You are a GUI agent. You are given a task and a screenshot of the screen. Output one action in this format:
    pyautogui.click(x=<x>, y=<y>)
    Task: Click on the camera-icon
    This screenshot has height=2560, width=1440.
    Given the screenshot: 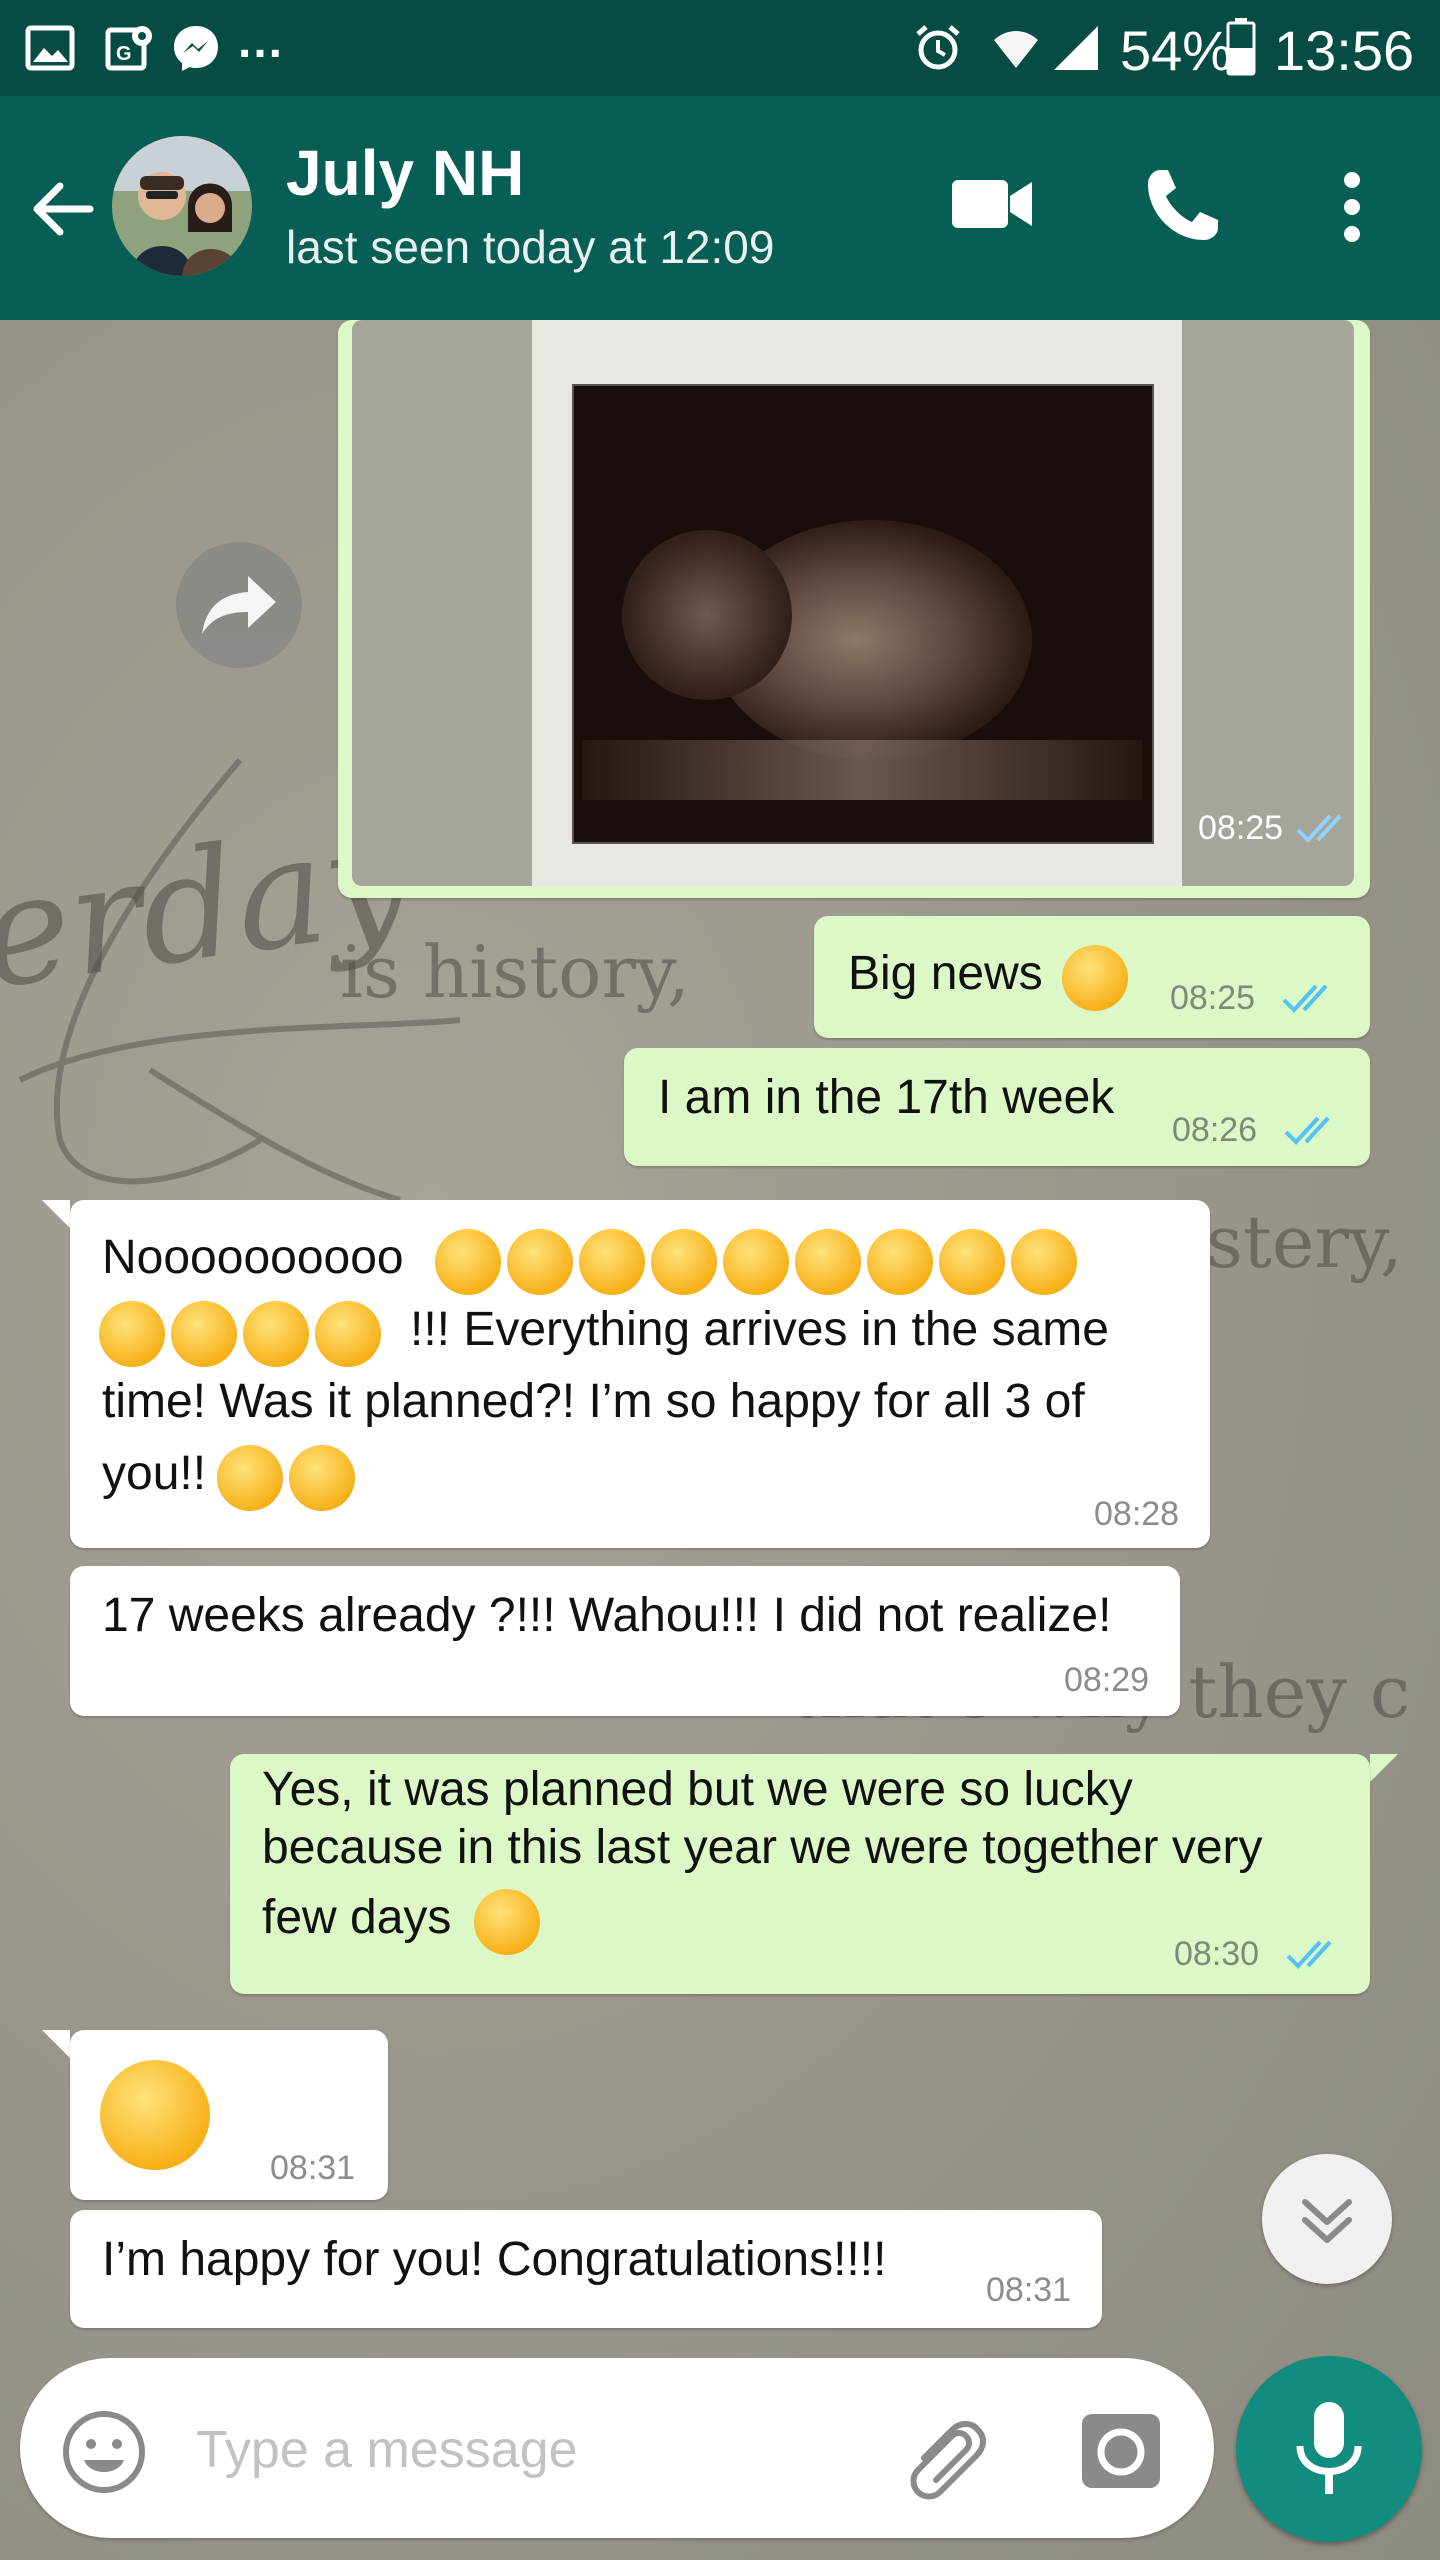 What is the action you would take?
    pyautogui.click(x=1121, y=2451)
    